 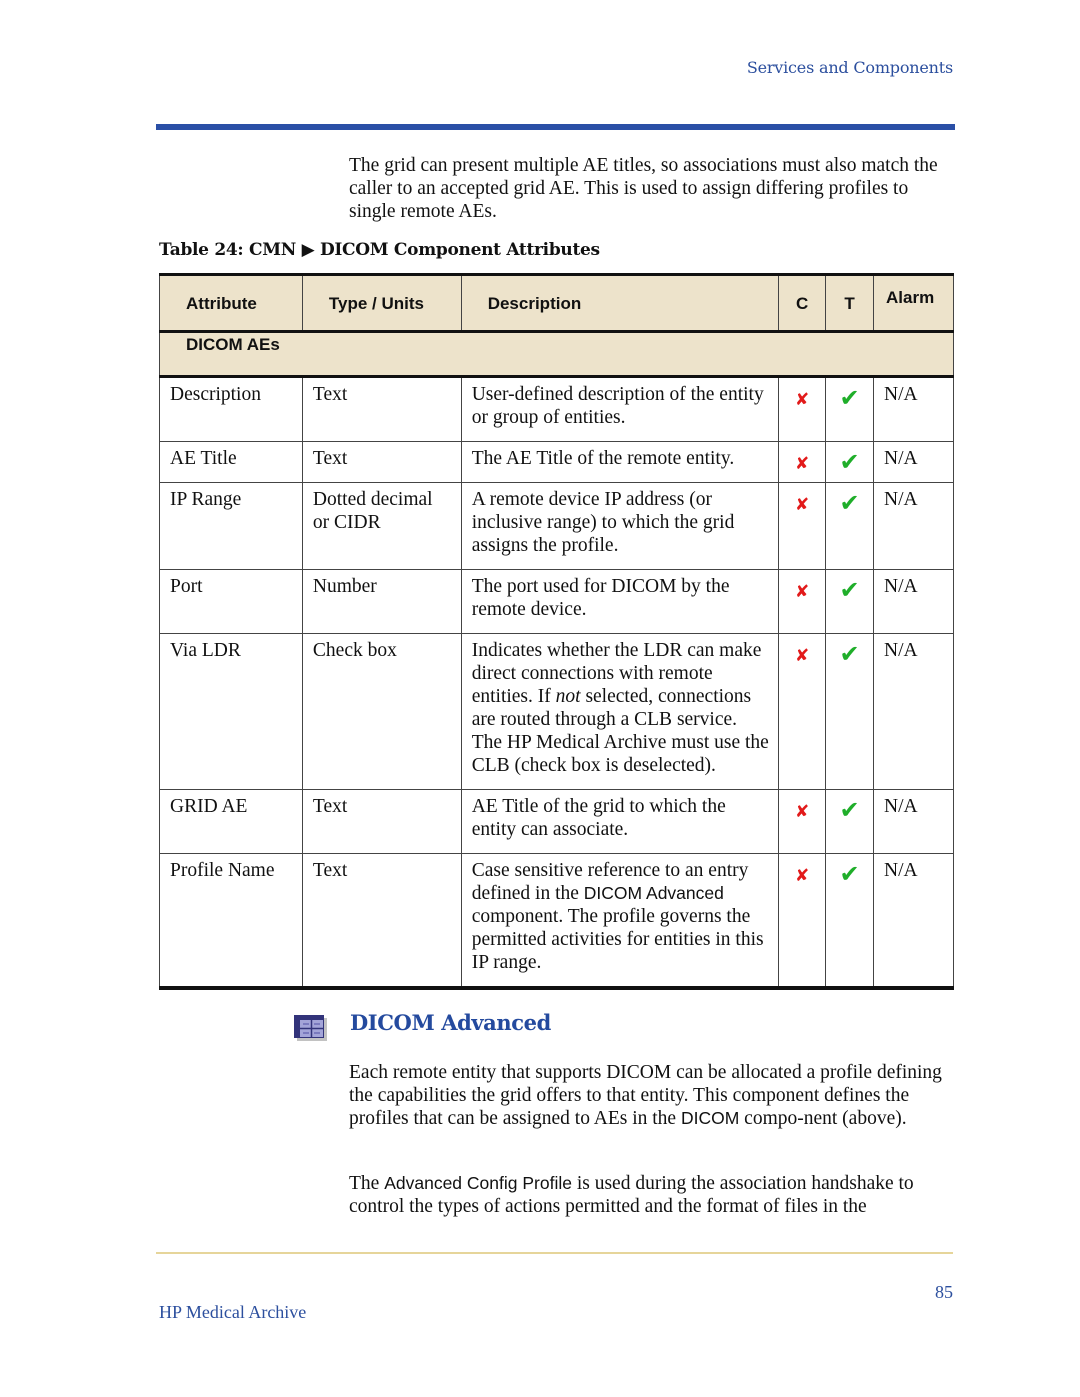 What do you see at coordinates (310, 1028) in the screenshot?
I see `component-grid-icon` at bounding box center [310, 1028].